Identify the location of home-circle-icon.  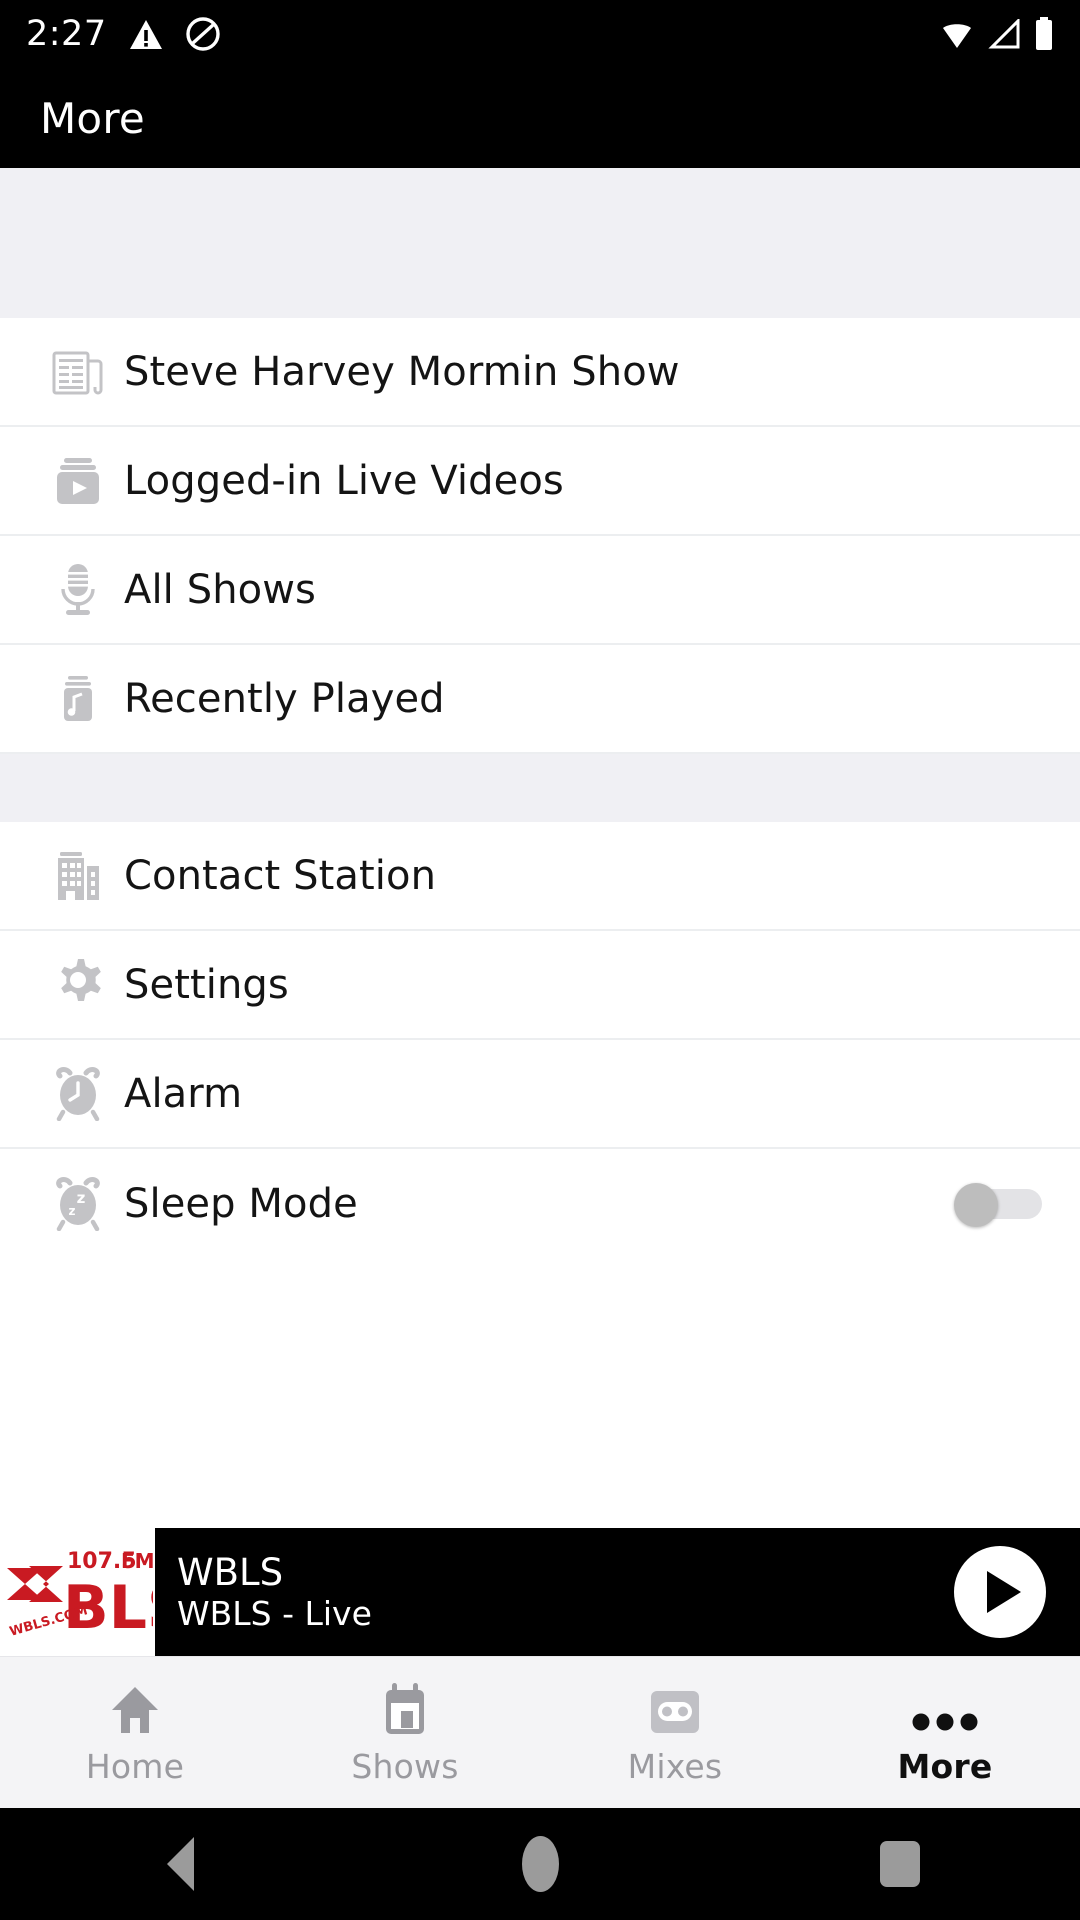
(540, 1864).